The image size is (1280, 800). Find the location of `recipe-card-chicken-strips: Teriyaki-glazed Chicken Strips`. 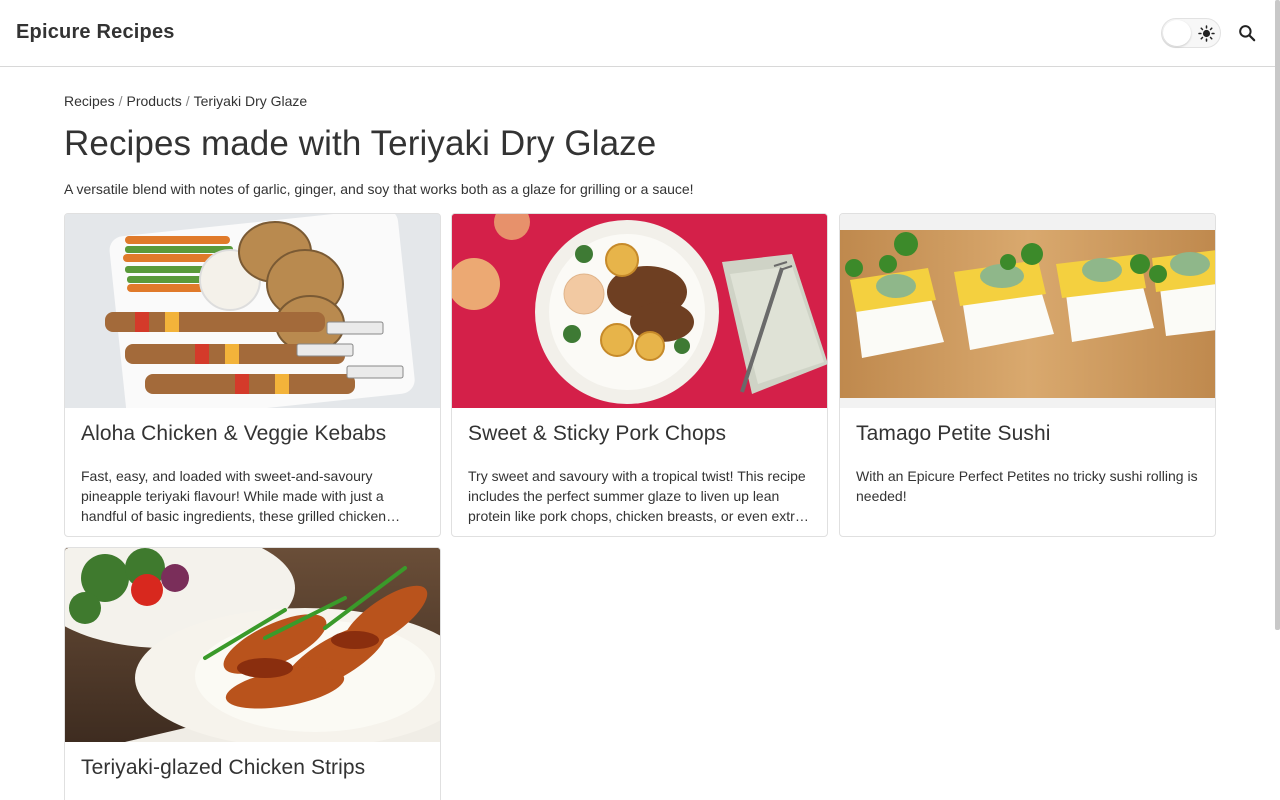

recipe-card-chicken-strips: Teriyaki-glazed Chicken Strips is located at coordinates (252, 673).